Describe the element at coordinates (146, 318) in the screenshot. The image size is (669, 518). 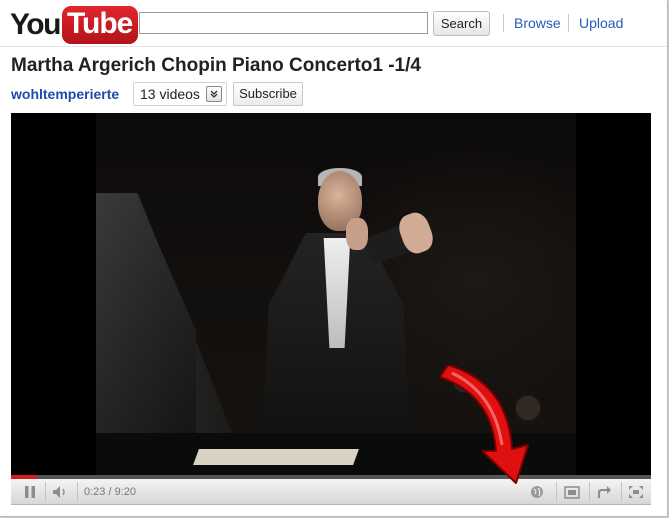
I see `piano-lid` at that location.